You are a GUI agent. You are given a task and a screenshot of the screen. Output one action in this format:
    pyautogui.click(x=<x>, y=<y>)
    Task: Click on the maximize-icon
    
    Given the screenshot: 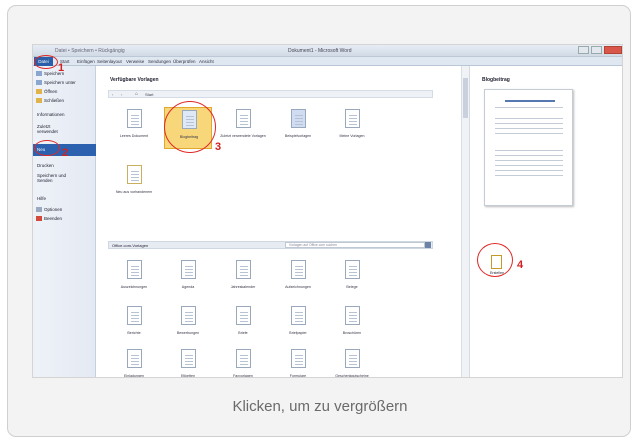 What is the action you would take?
    pyautogui.click(x=596, y=50)
    